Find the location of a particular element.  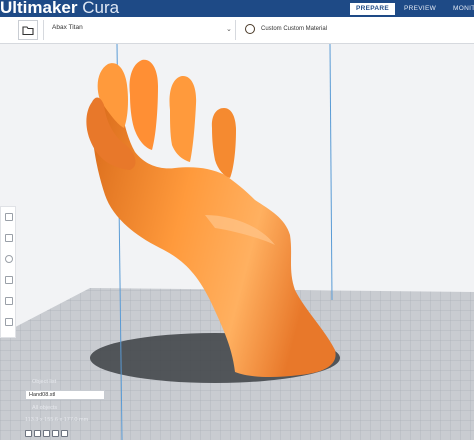

view-left-icon is located at coordinates (55, 433).